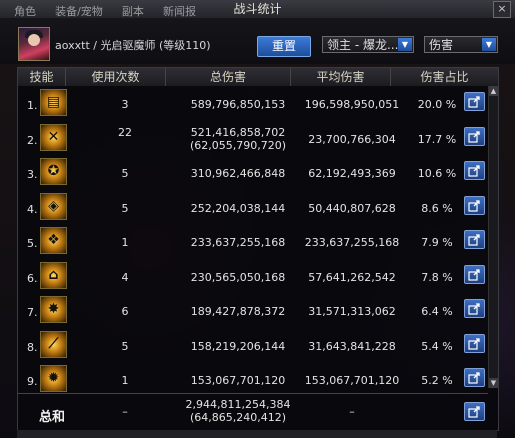 The image size is (515, 438). I want to click on metric-select: 伤害 ▼, so click(461, 44).